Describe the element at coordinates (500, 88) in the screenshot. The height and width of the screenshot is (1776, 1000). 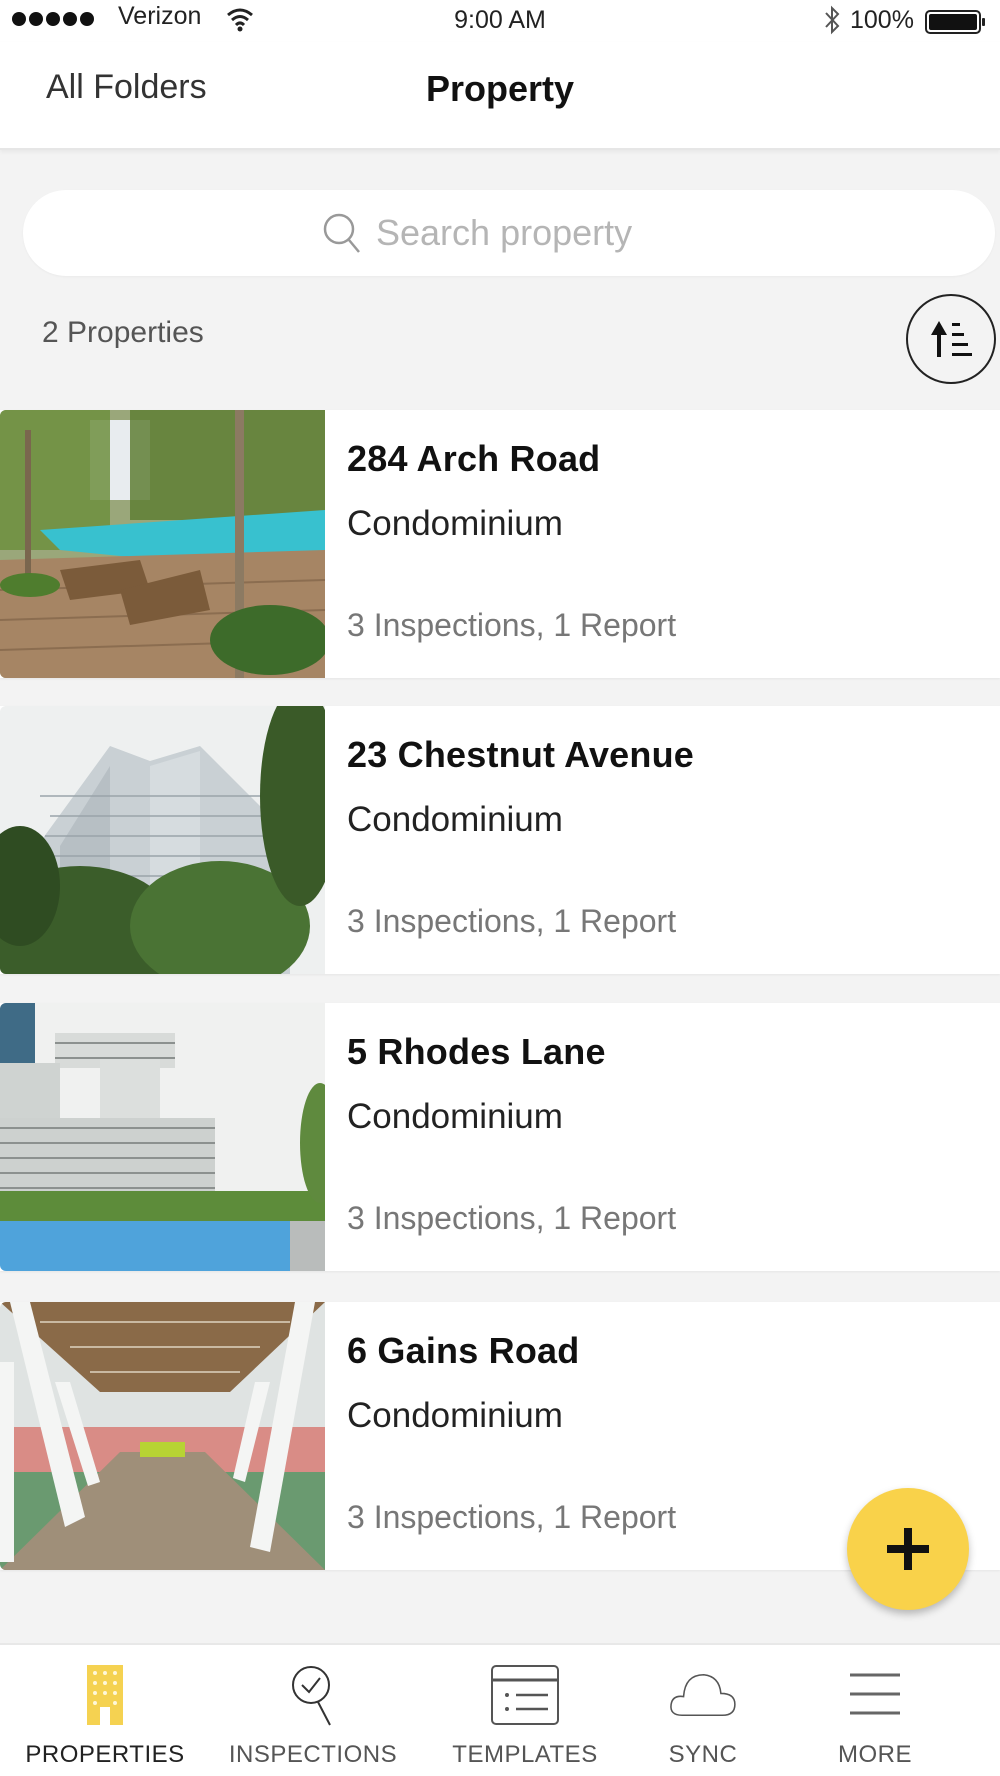
I see `page-title: Property` at that location.